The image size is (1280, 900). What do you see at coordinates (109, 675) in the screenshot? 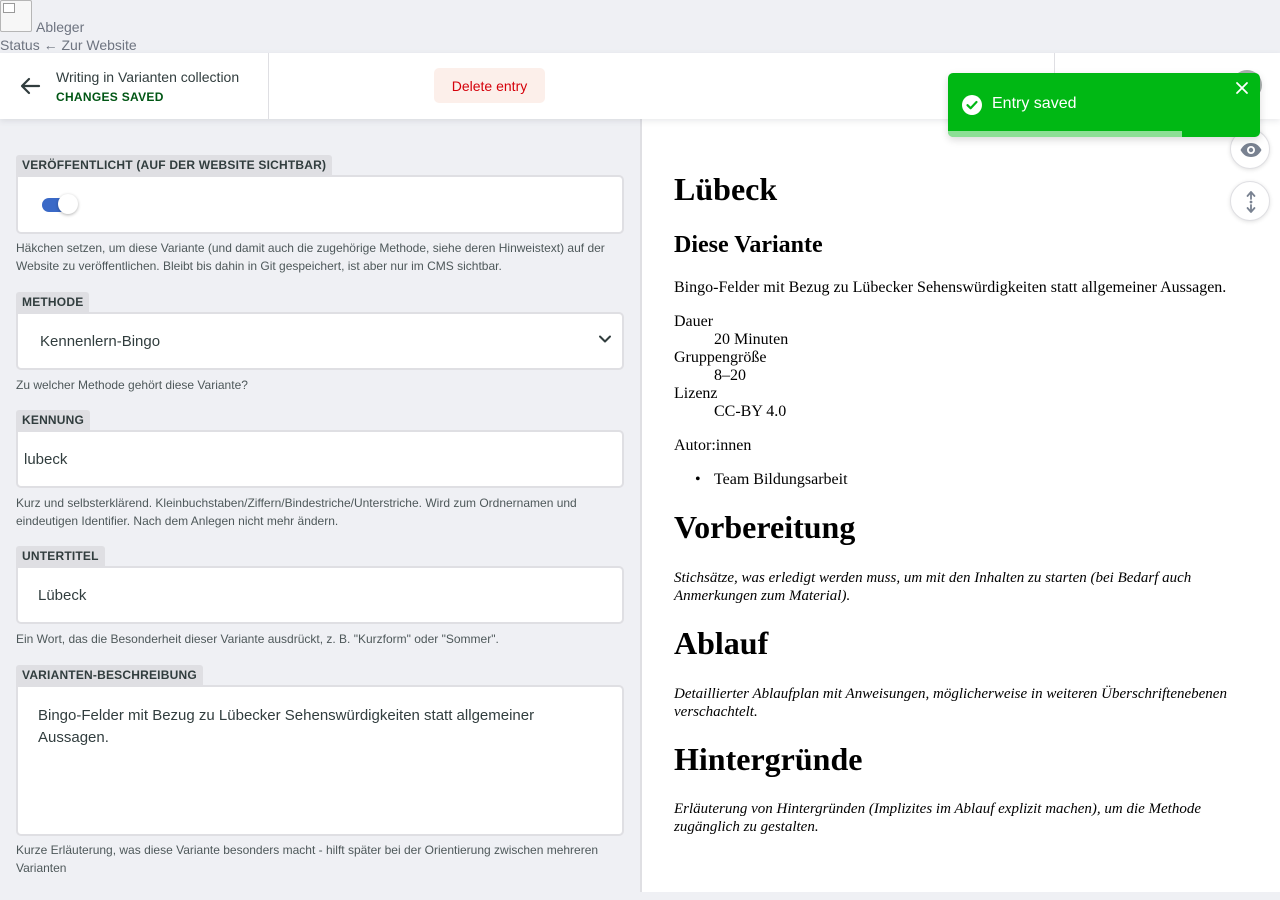
I see `description-label: VARIANTEN-BESCHREIBUNG` at bounding box center [109, 675].